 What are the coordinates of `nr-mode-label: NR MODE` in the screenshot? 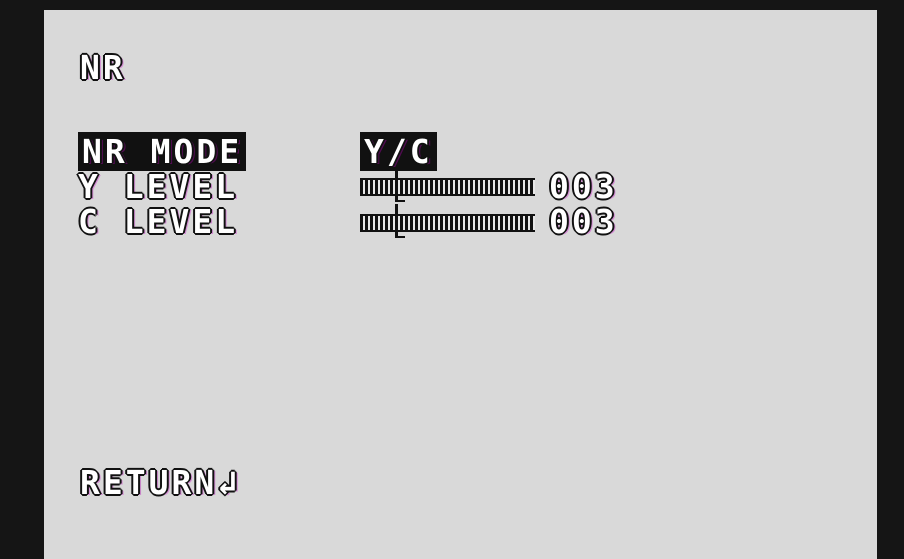 It's located at (162, 151).